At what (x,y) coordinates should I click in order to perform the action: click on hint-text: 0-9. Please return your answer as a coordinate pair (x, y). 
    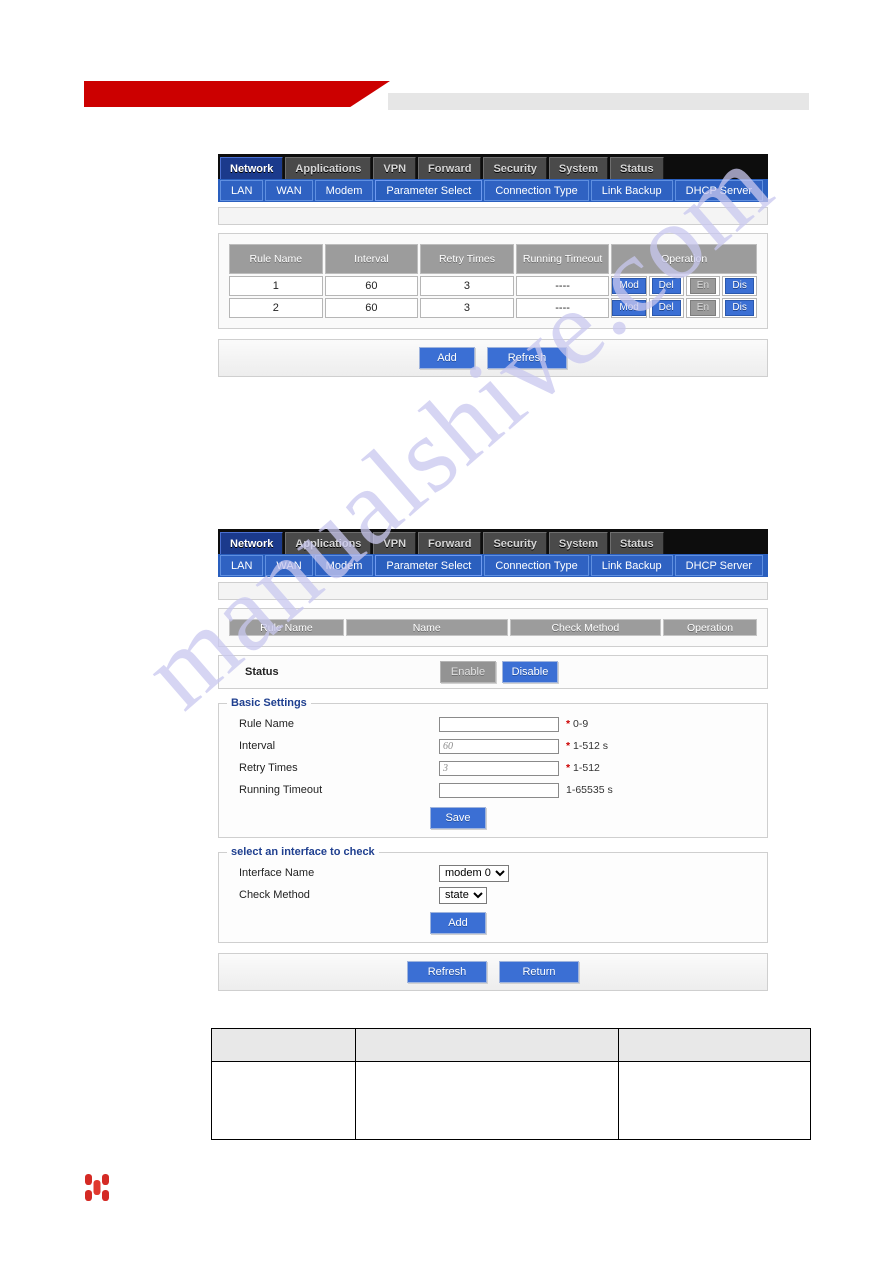
    Looking at the image, I should click on (581, 724).